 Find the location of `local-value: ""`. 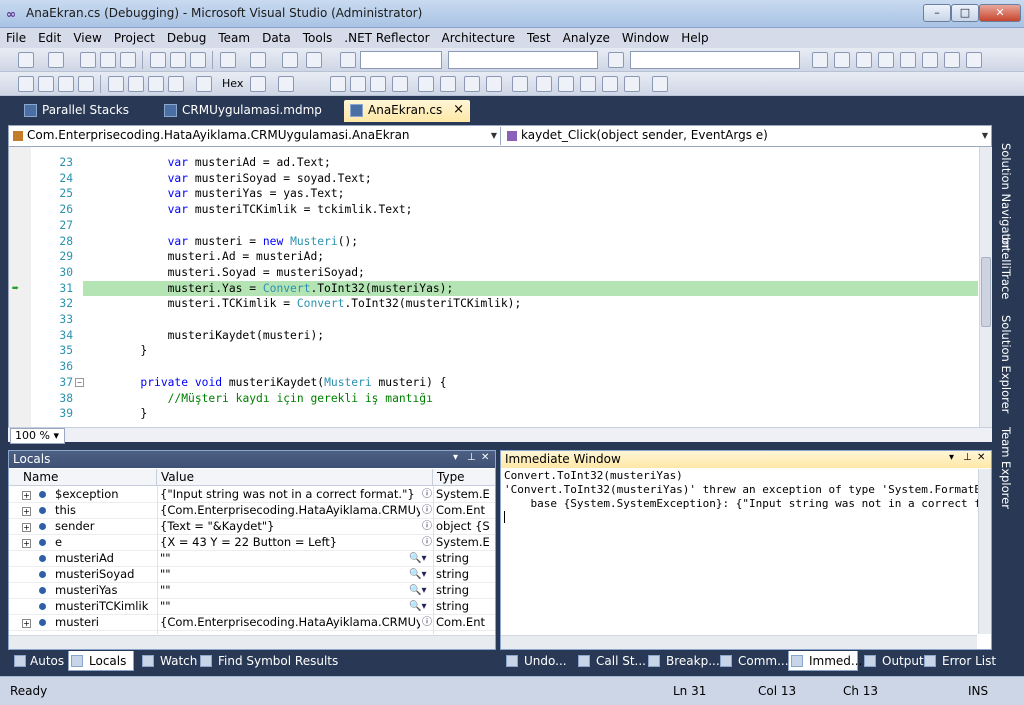

local-value: "" is located at coordinates (290, 558).